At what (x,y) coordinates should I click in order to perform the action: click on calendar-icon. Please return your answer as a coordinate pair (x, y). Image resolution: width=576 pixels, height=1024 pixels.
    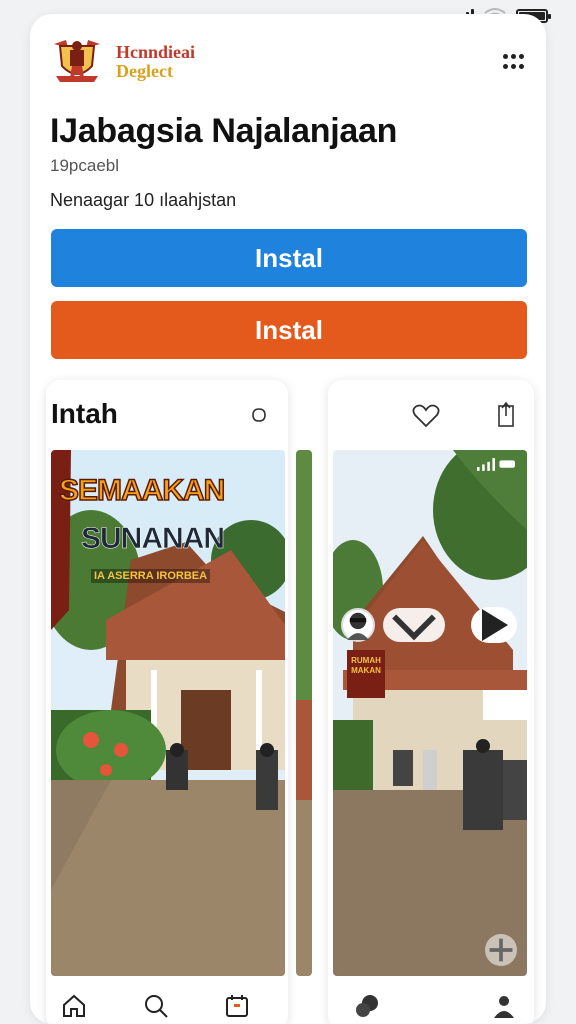
    Looking at the image, I should click on (237, 1006).